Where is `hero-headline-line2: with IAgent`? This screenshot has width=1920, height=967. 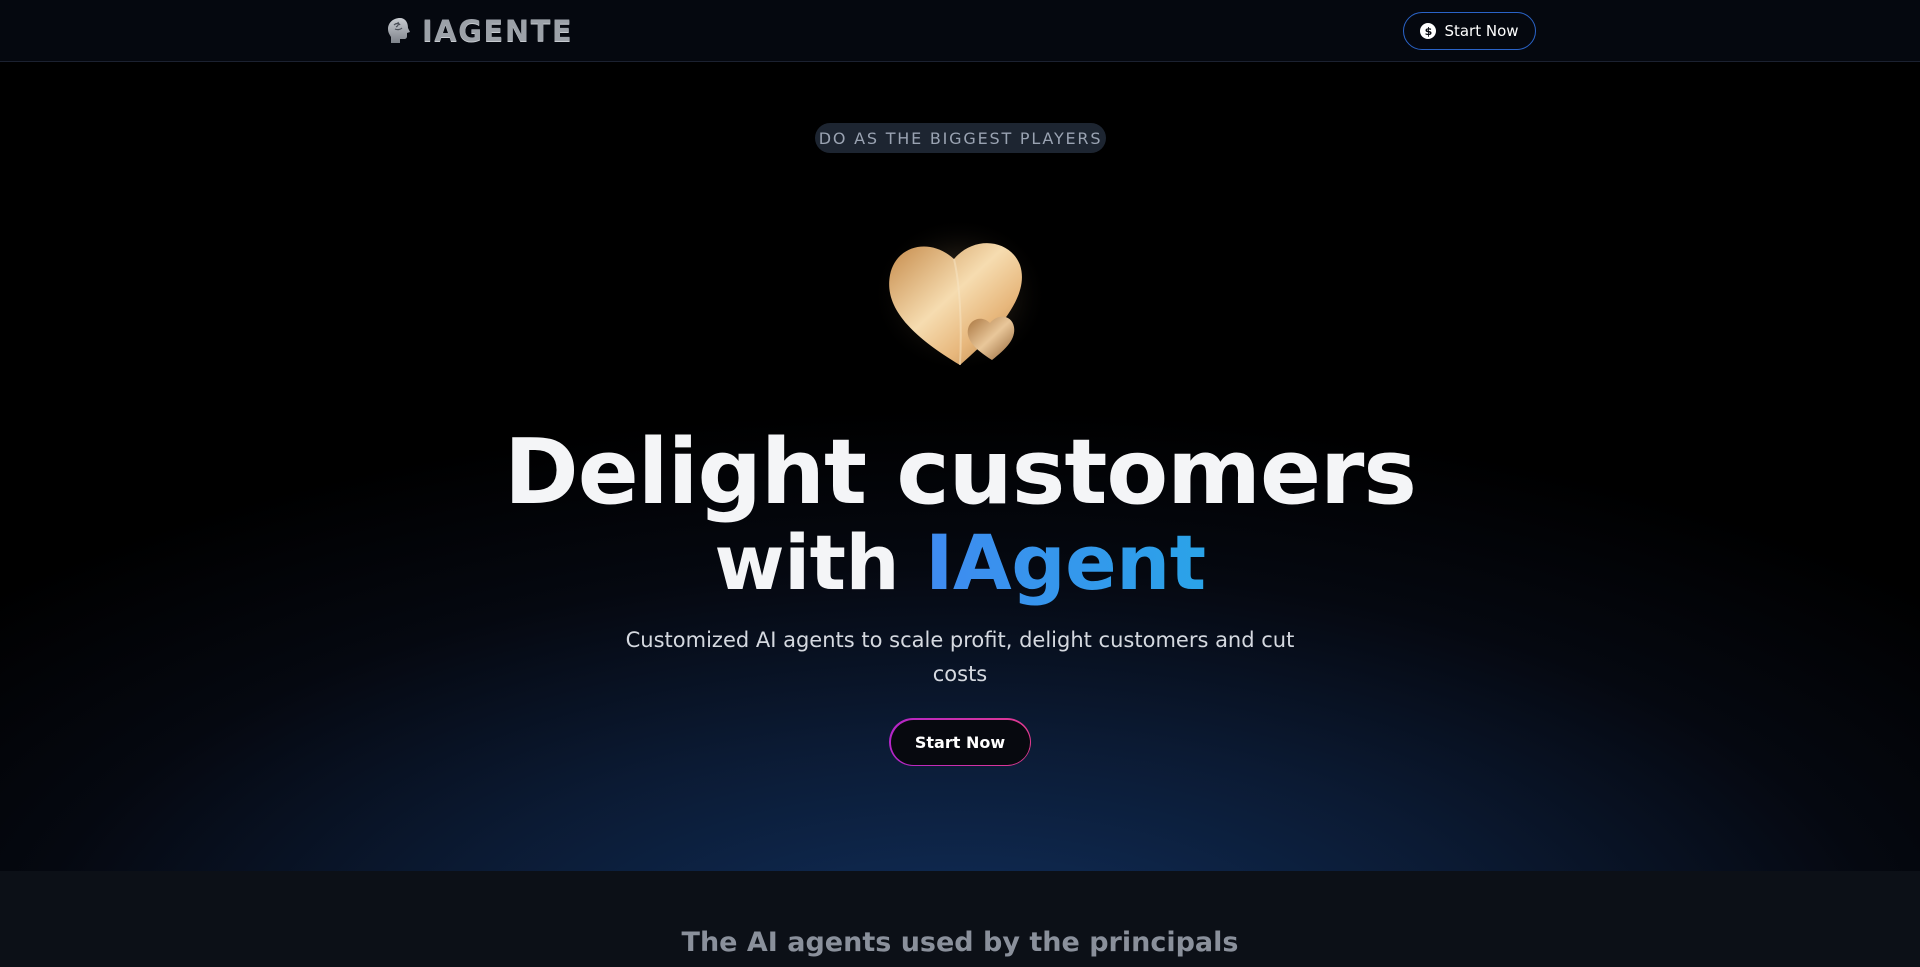
hero-headline-line2: with IAgent is located at coordinates (960, 563).